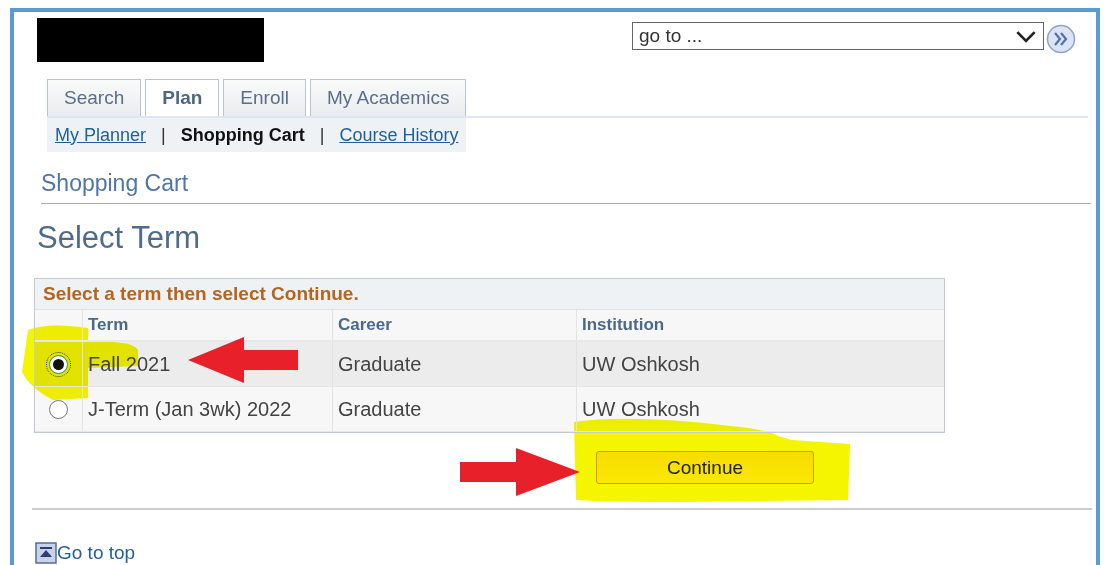 The height and width of the screenshot is (565, 1110). I want to click on page-title: Shopping Cart, so click(115, 183).